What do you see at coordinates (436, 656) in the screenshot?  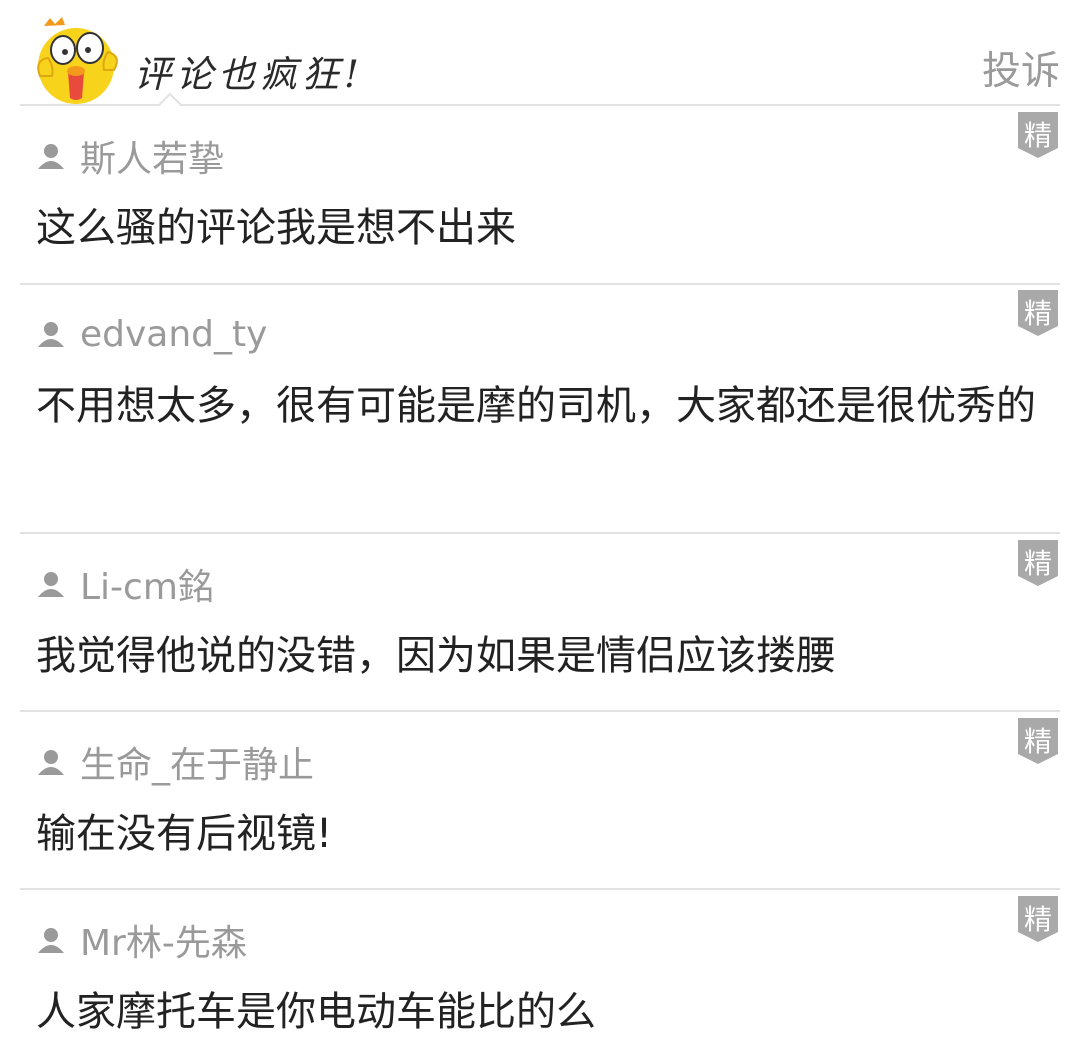 I see `comment-text: 我觉得他说的没错，因为如果是情侣应该搂腰` at bounding box center [436, 656].